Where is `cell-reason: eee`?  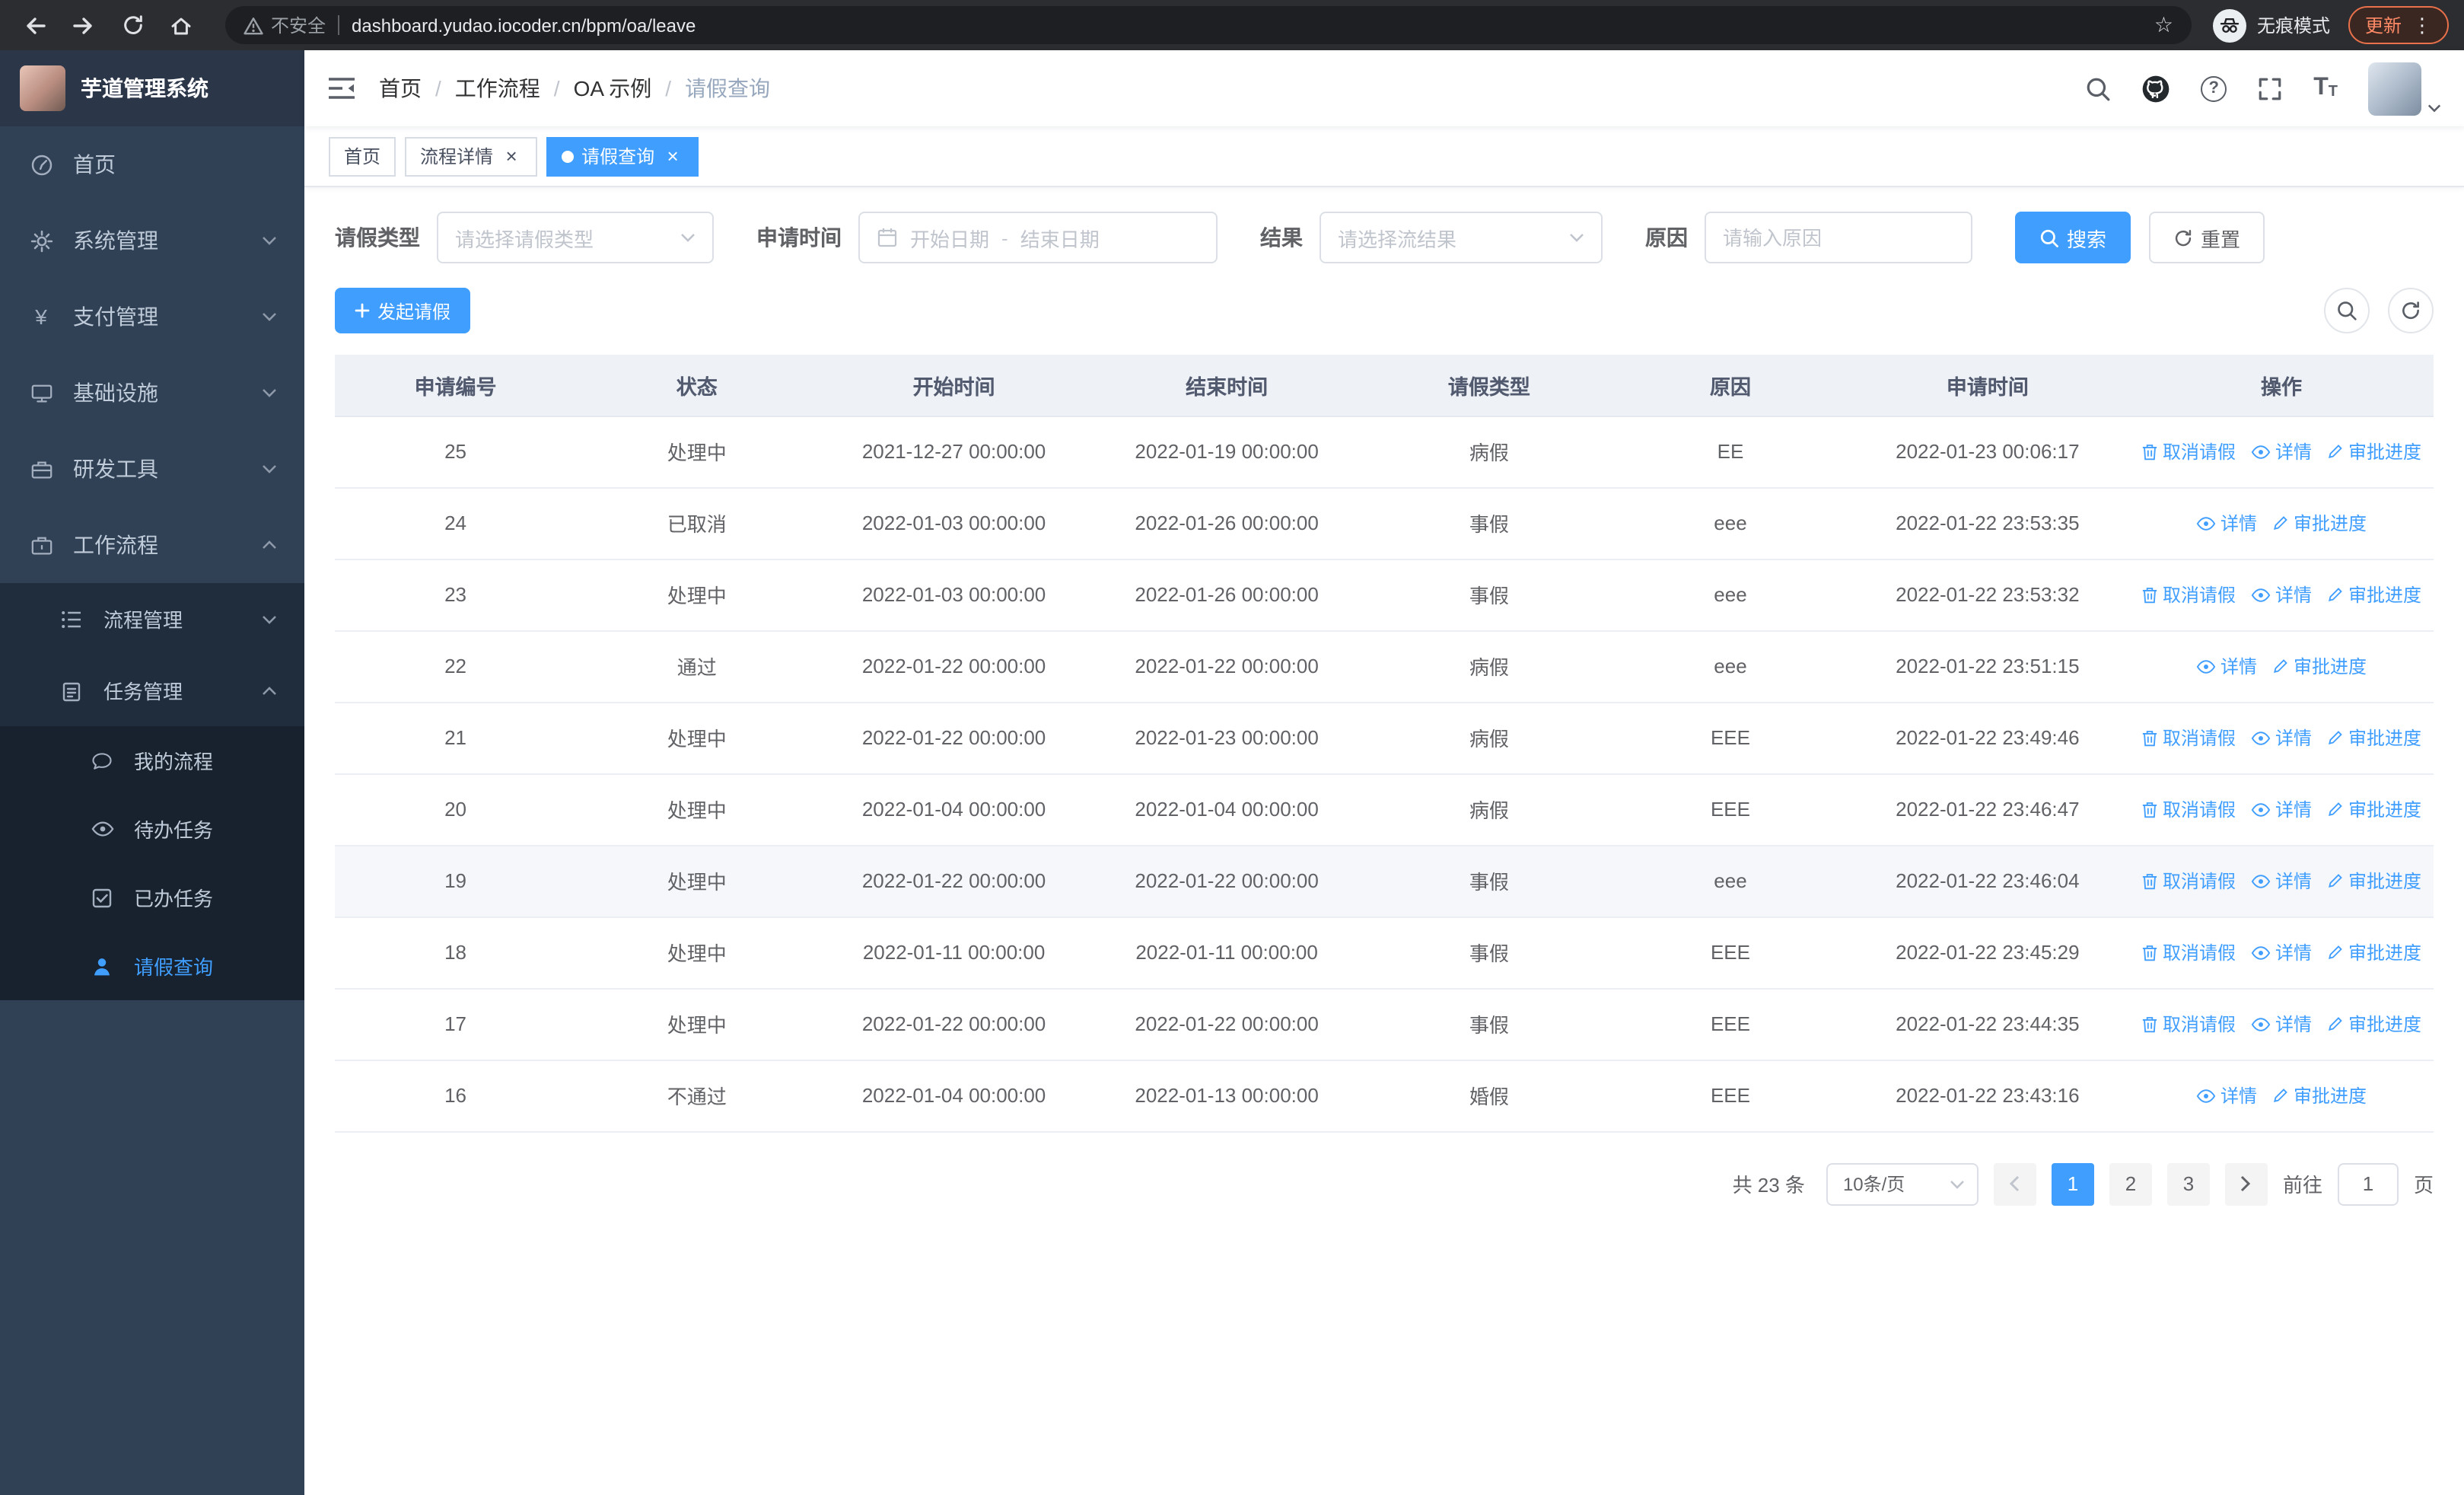 cell-reason: eee is located at coordinates (1730, 667).